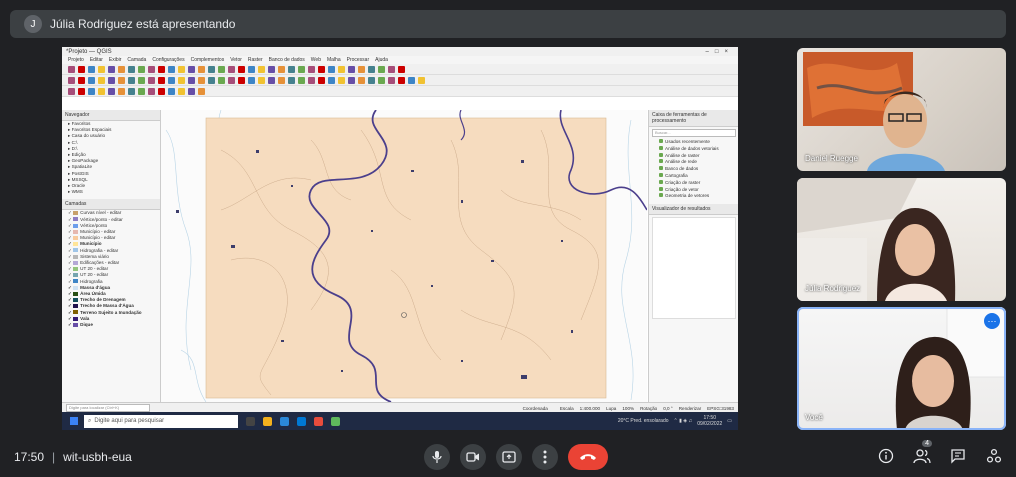 Image resolution: width=1016 pixels, height=477 pixels. Describe the element at coordinates (318, 421) in the screenshot. I see `chrome-icon` at that location.